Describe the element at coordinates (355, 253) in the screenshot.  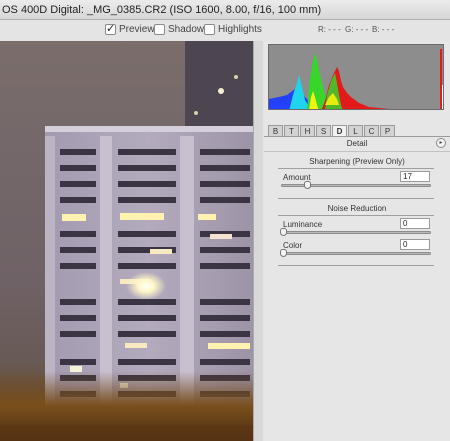
I see `color-slider` at that location.